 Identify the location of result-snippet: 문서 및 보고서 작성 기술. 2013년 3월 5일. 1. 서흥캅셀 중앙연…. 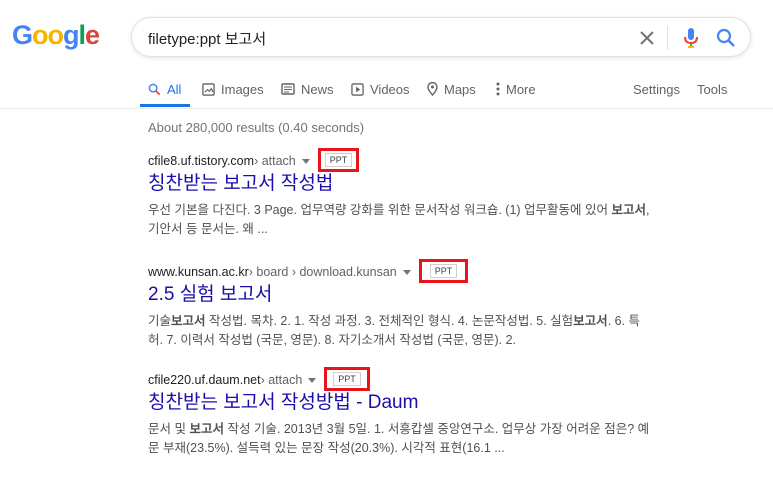
(428, 439).